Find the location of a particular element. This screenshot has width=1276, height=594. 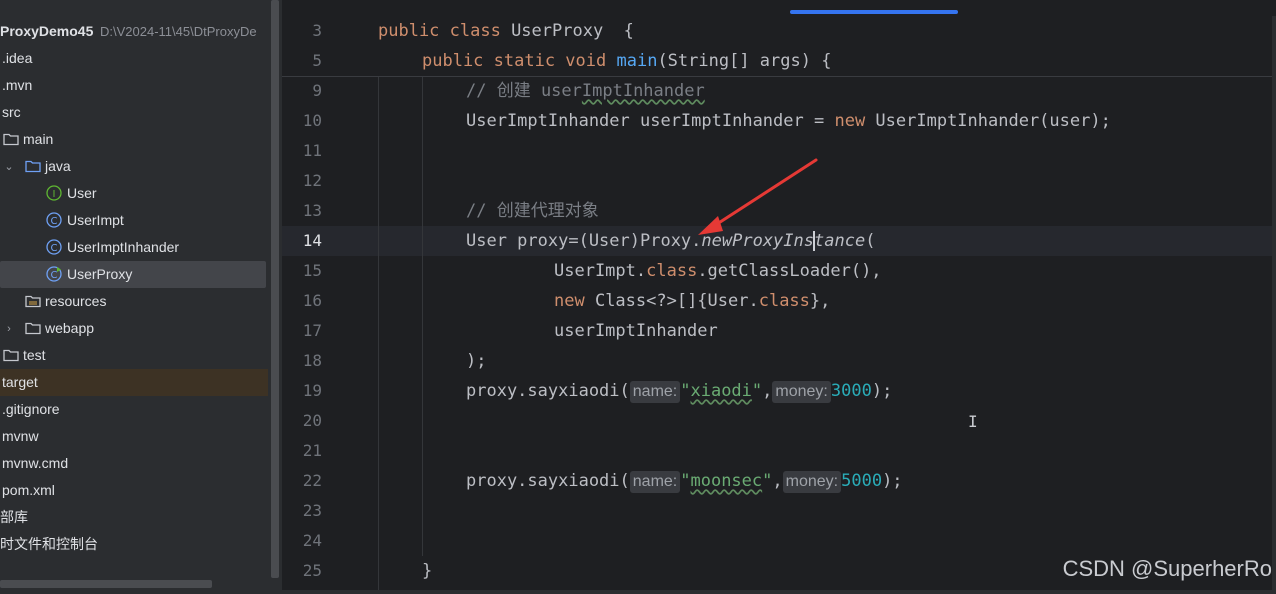

chevron-right-icon: › is located at coordinates (9, 328).